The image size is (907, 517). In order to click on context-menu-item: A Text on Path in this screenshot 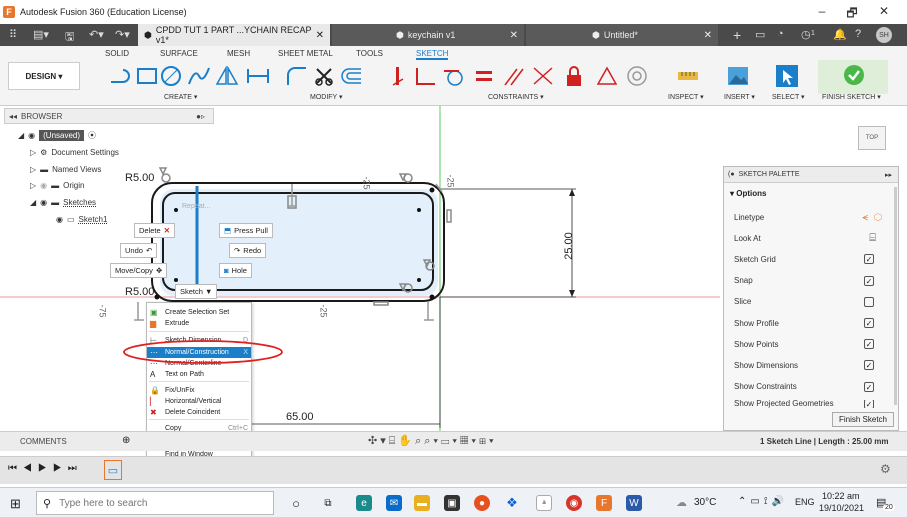, I will do `click(199, 374)`.